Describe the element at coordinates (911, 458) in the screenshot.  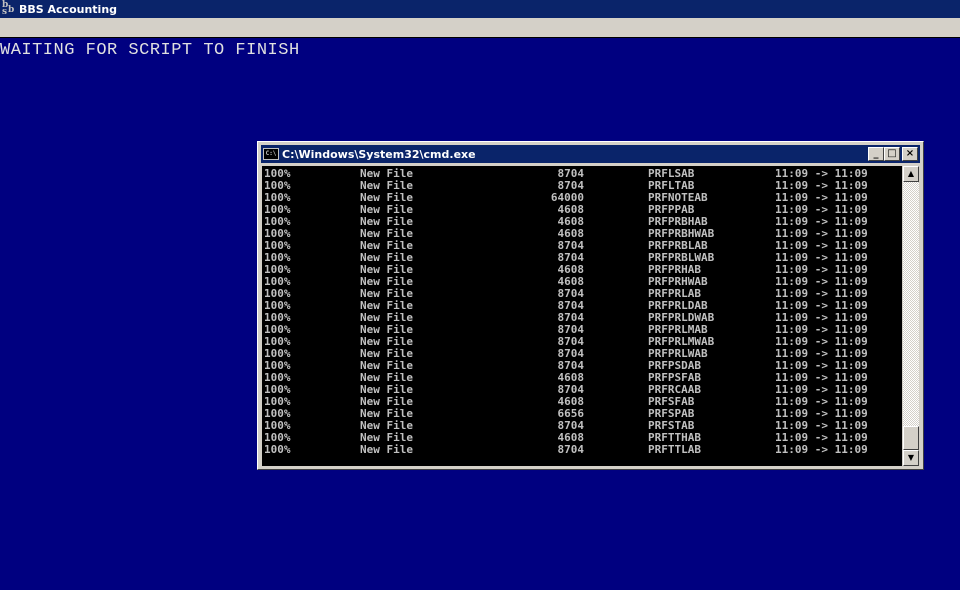
I see `scroll-down-button: ▼` at that location.